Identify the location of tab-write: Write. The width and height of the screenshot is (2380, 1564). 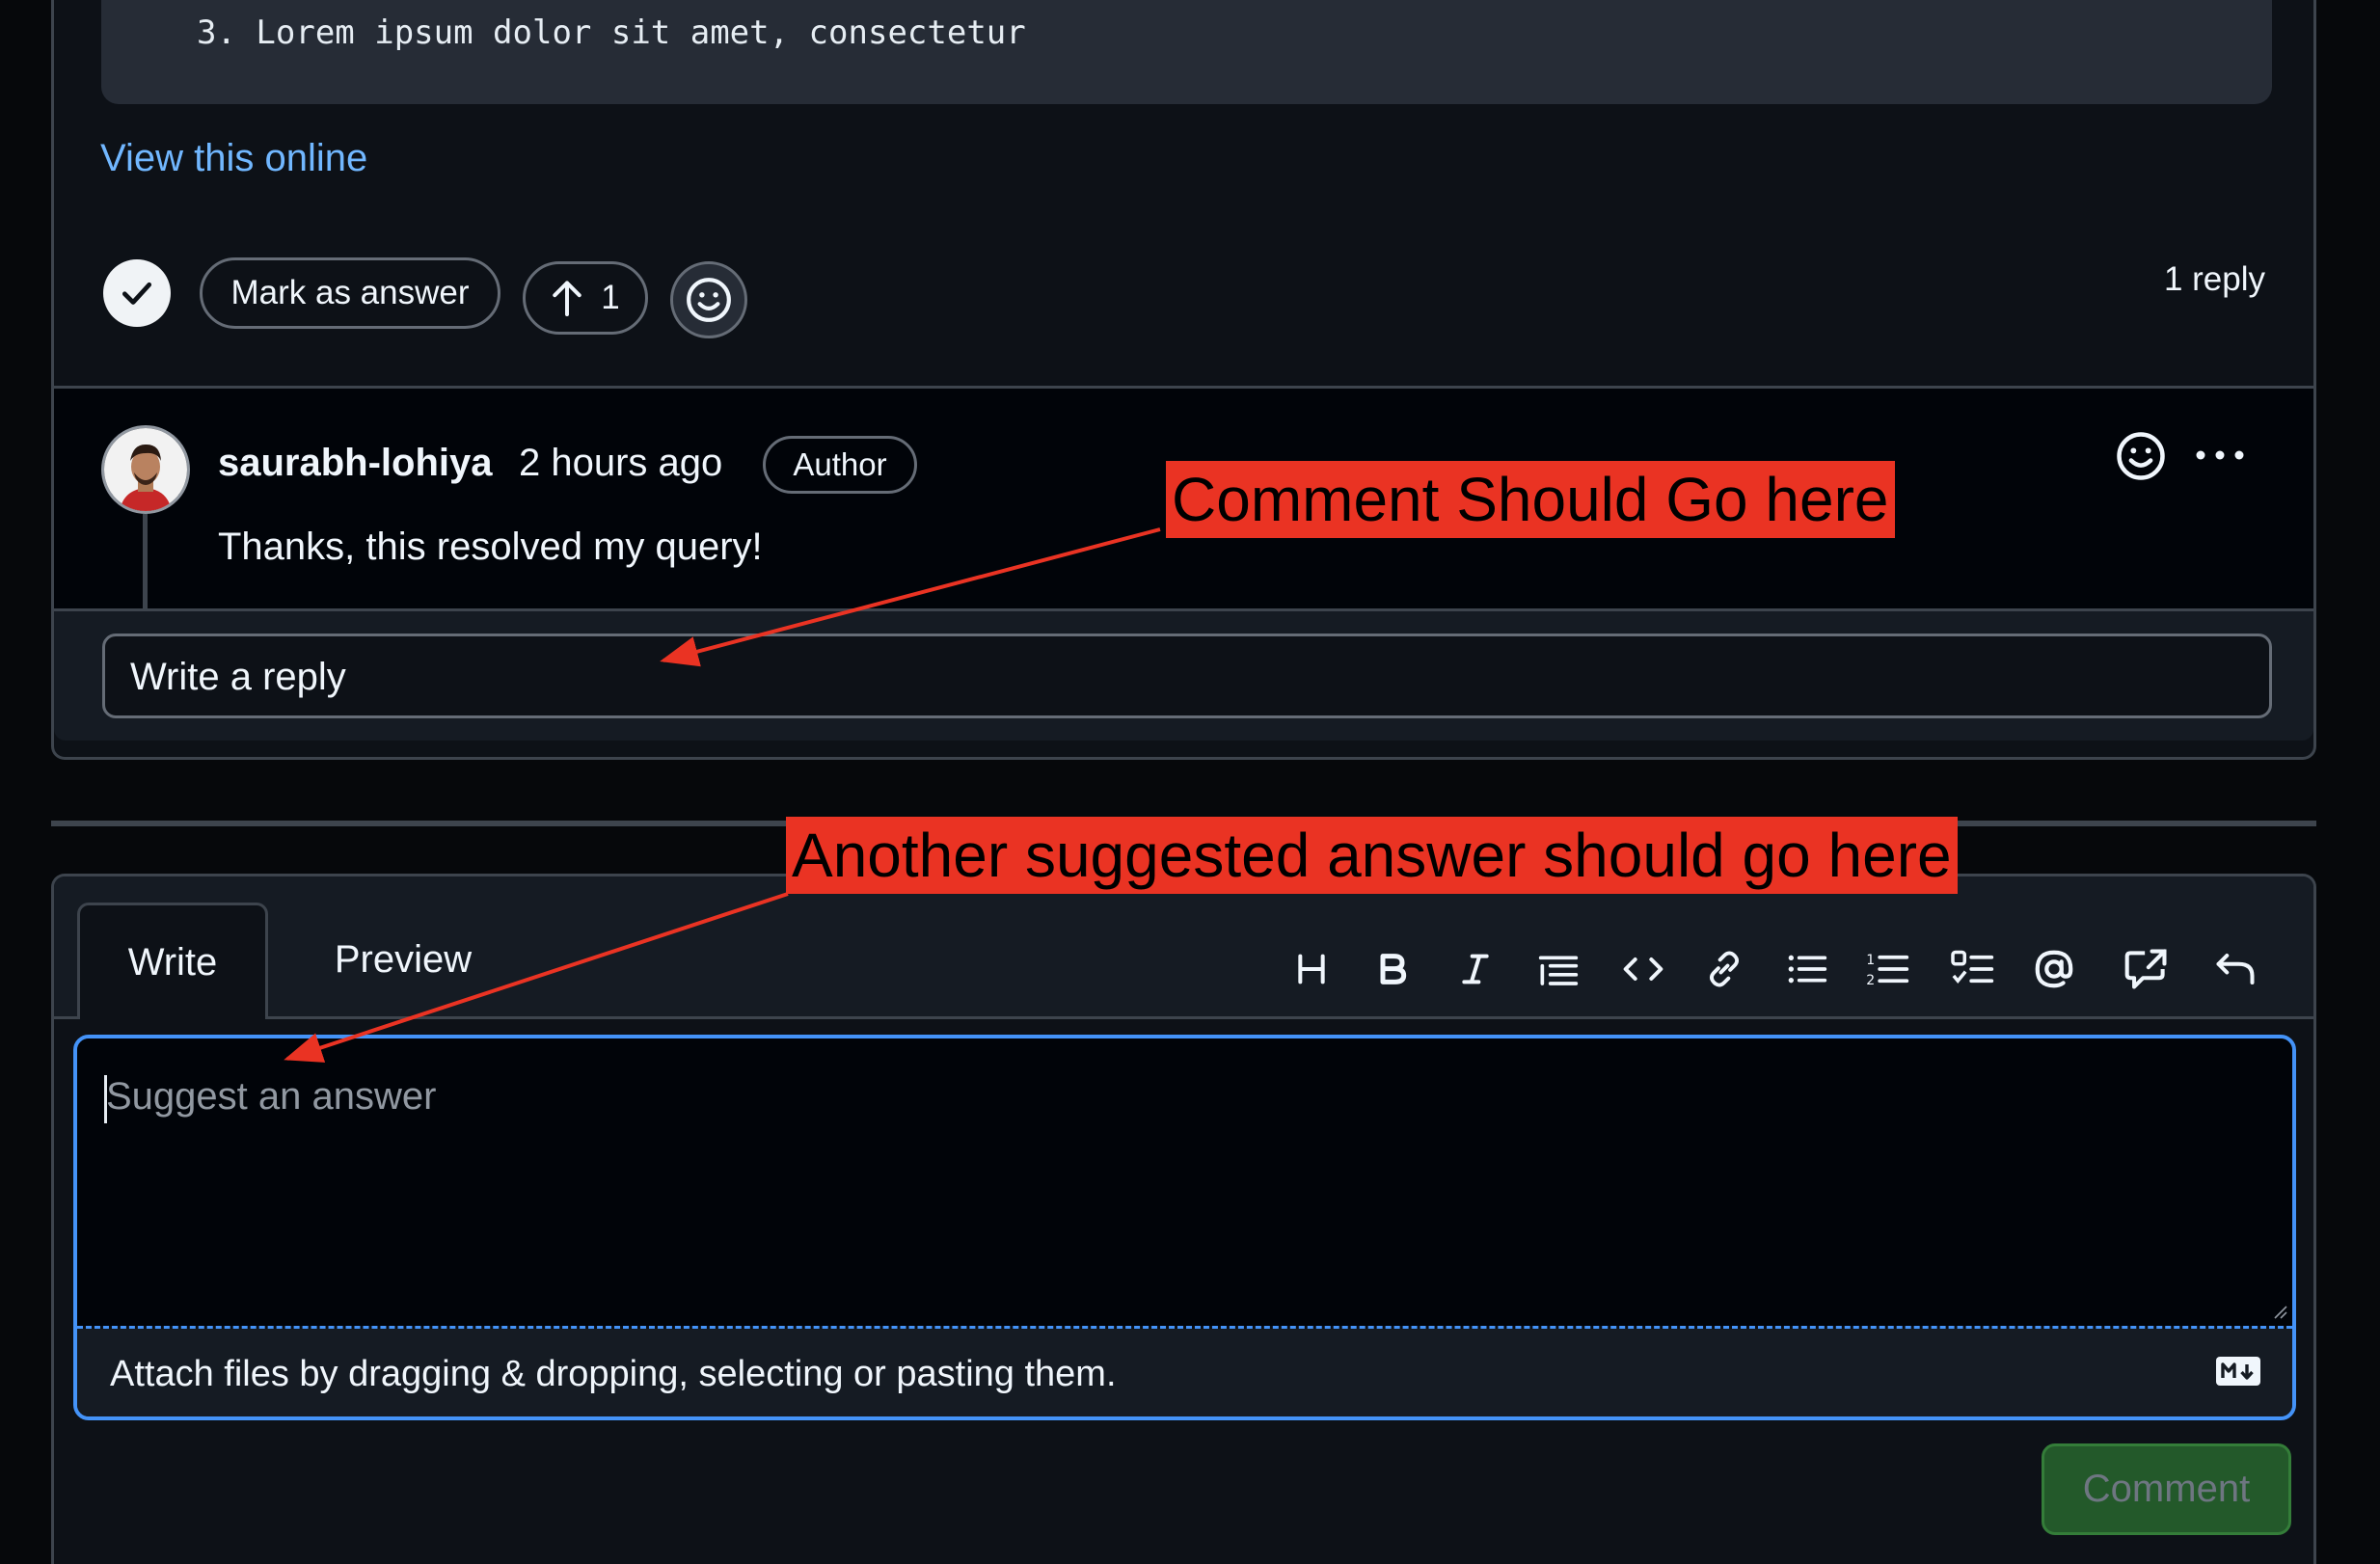
(173, 961).